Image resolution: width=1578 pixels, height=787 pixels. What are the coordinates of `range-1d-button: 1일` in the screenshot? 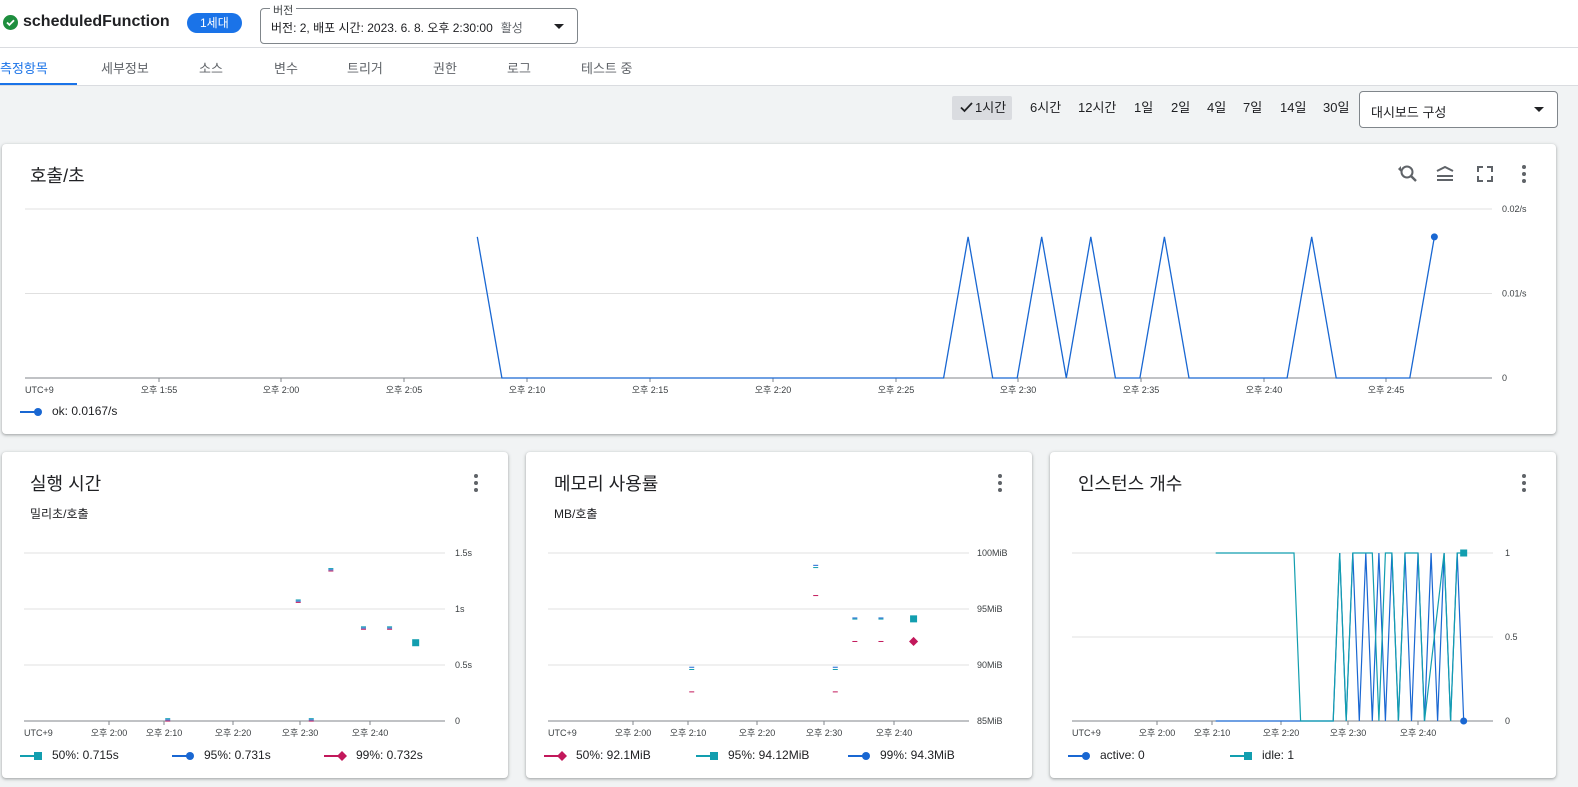 It's located at (1143, 108).